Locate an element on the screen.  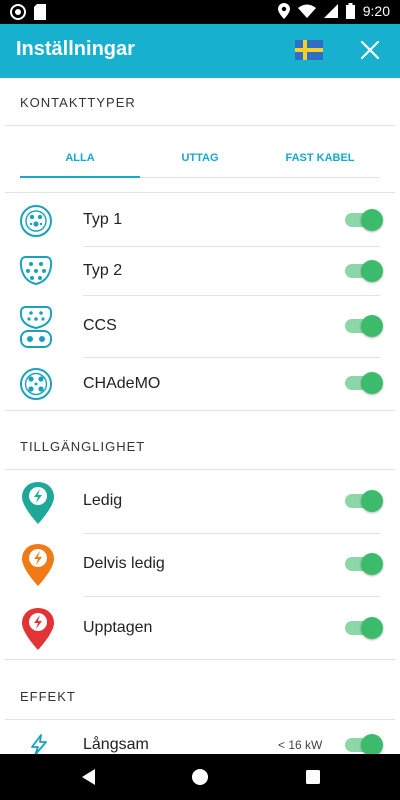
toggle-free is located at coordinates (363, 501).